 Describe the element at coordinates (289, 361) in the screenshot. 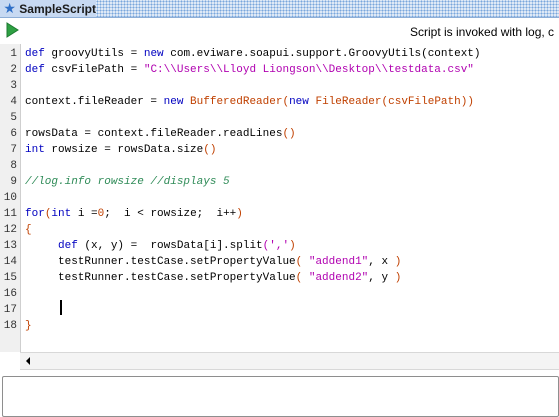

I see `horizontal-scrollbar` at that location.